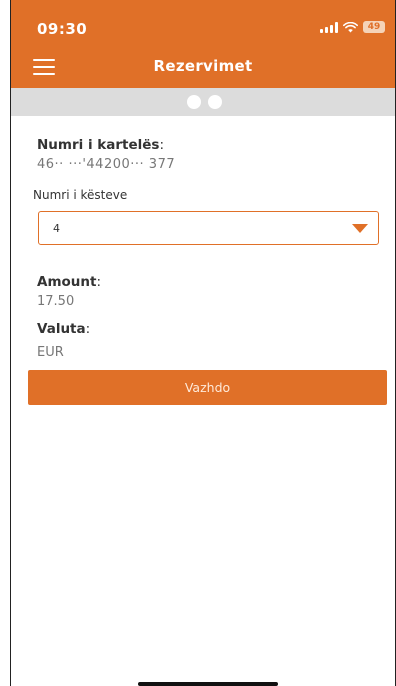 The image size is (396, 686). I want to click on page-title: Rezervimet, so click(203, 66).